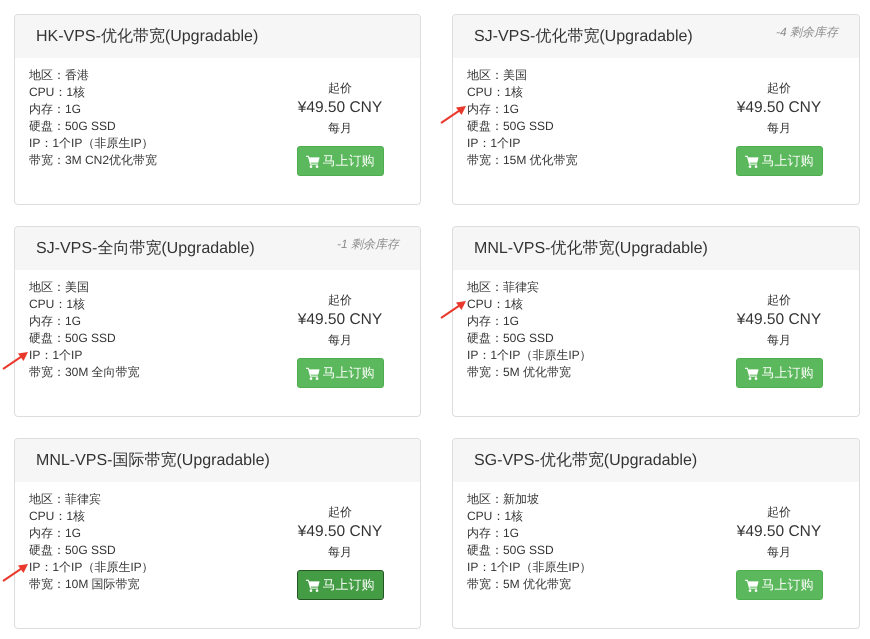 The width and height of the screenshot is (870, 639). I want to click on plan-title: SG-VPS-优化带宽(Upgradable), so click(586, 460).